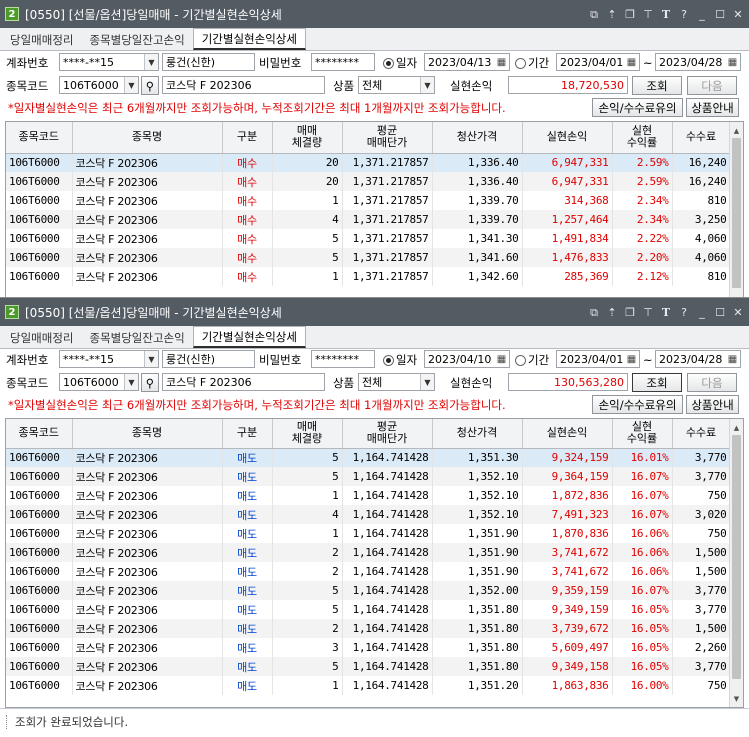 Image resolution: width=749 pixels, height=737 pixels. What do you see at coordinates (666, 312) in the screenshot?
I see `font-icon: T` at bounding box center [666, 312].